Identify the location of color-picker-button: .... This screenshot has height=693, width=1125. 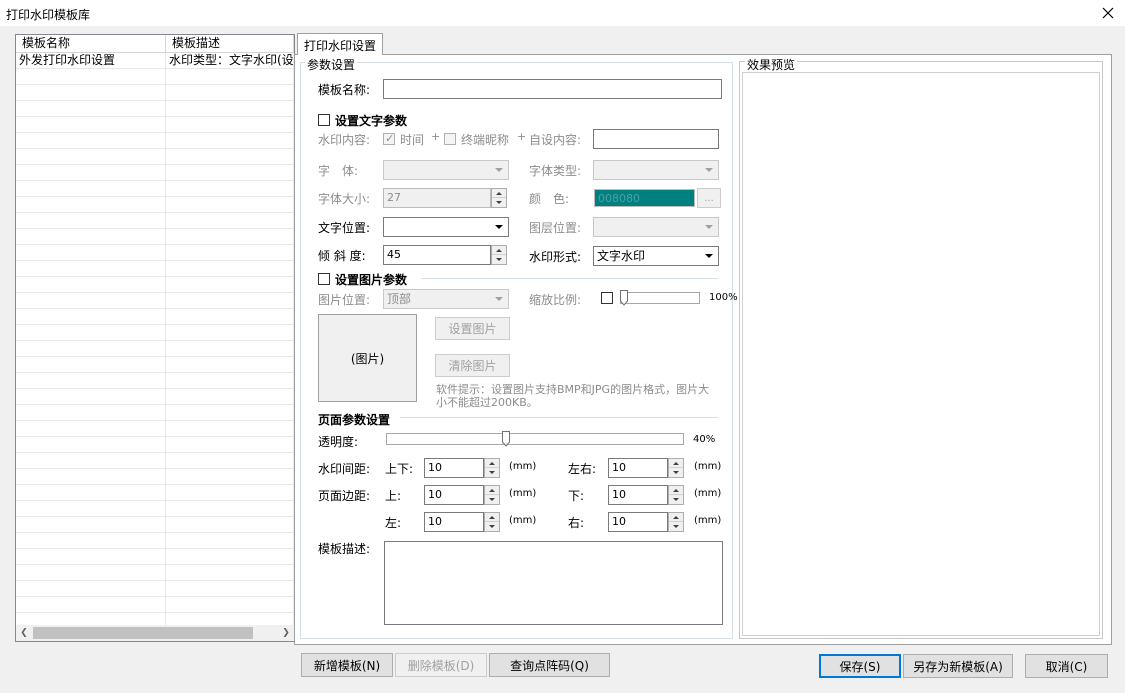
(709, 198).